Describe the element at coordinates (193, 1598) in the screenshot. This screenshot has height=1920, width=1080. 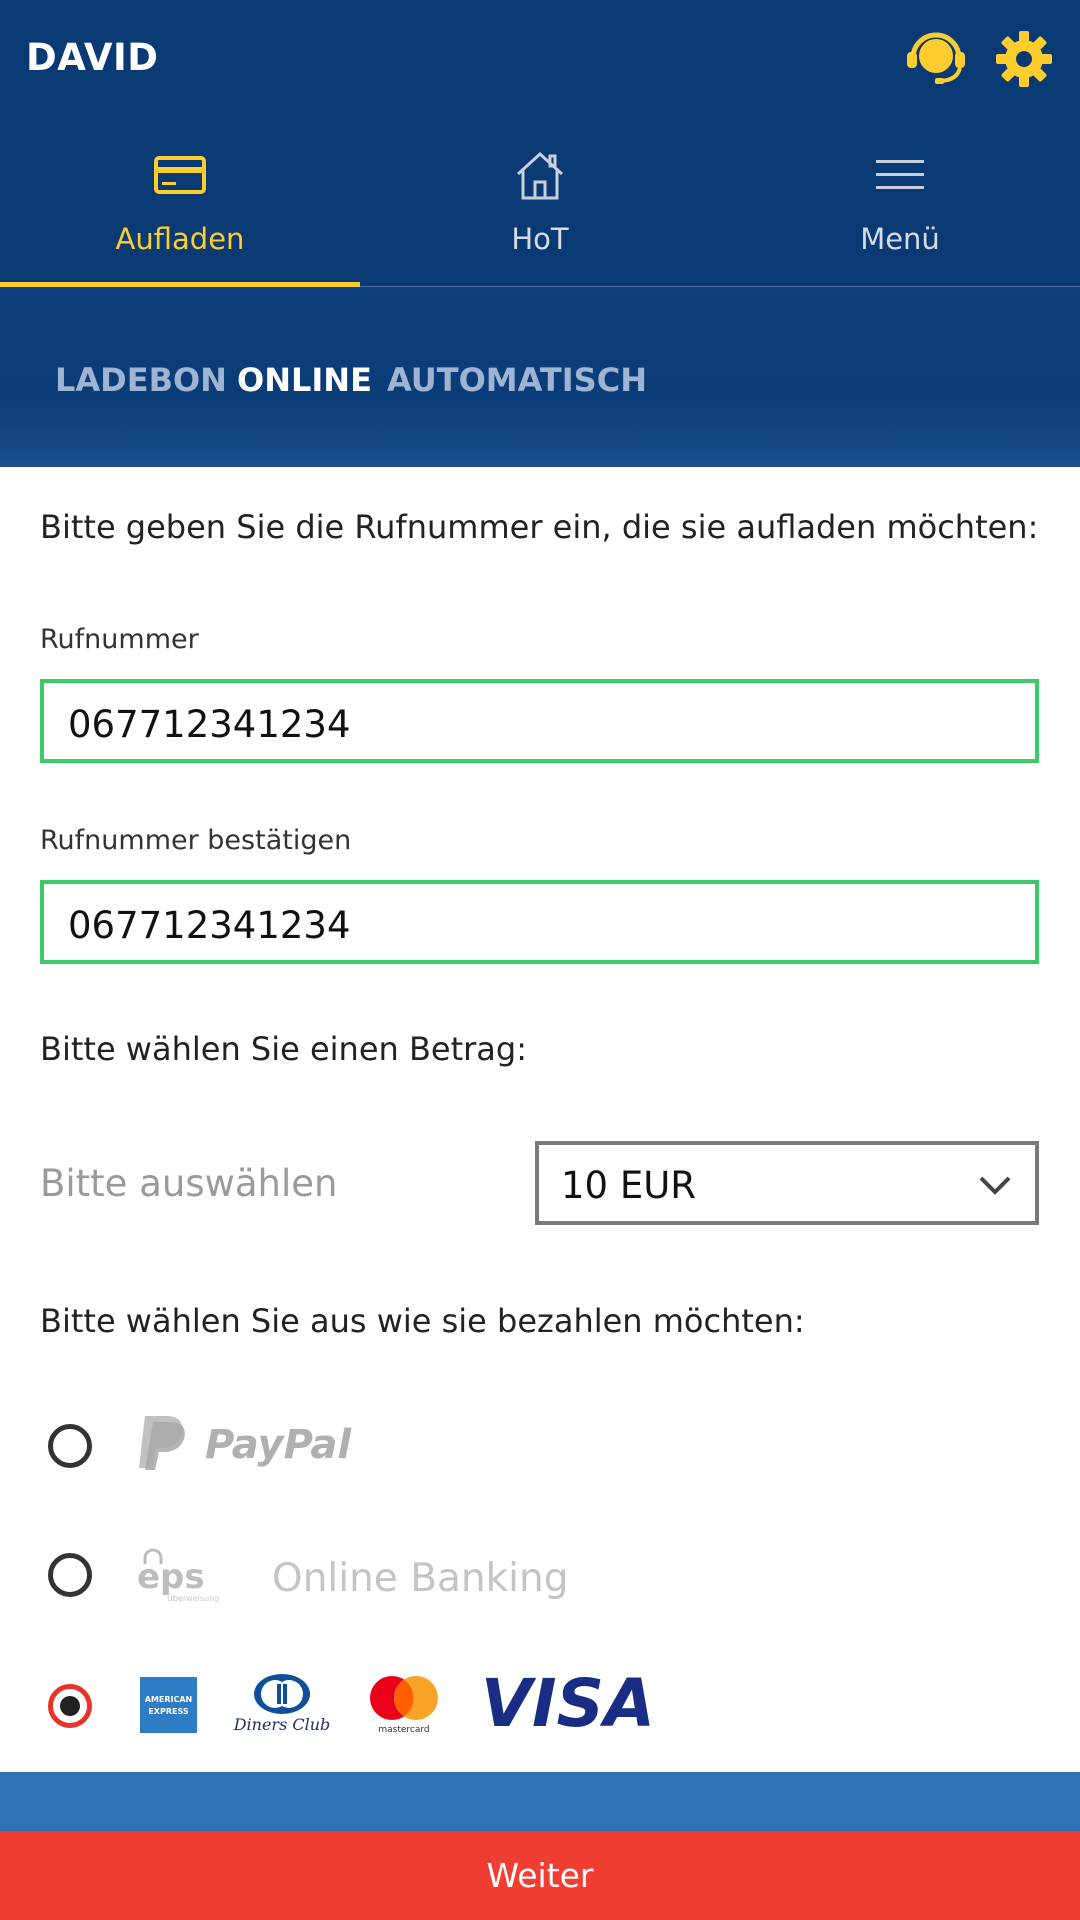
I see `eps-logo-subtext: Überweisung` at that location.